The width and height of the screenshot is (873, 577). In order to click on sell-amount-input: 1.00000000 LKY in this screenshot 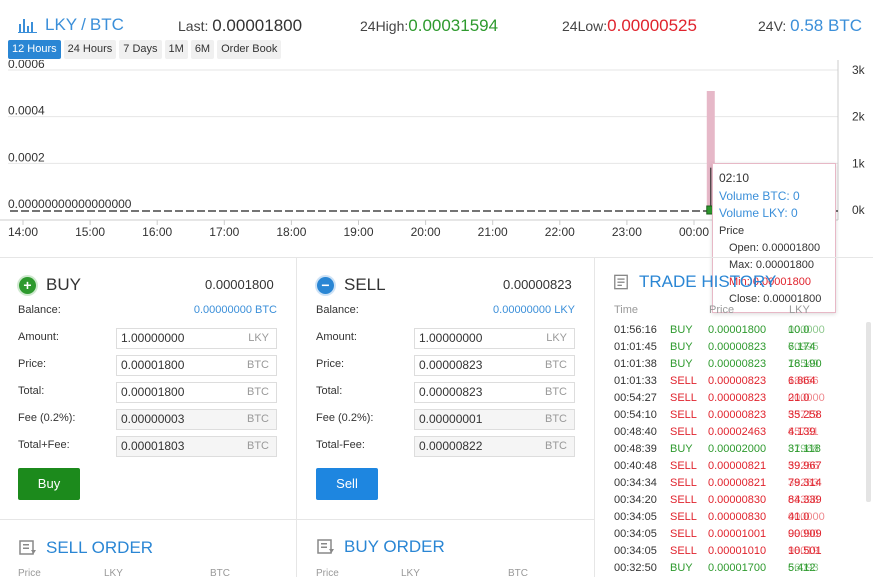, I will do `click(494, 338)`.